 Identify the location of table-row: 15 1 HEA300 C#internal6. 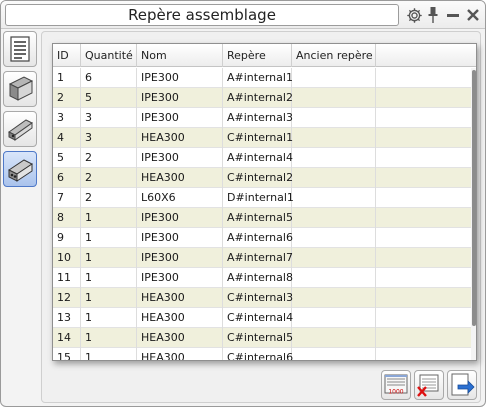
(262, 354).